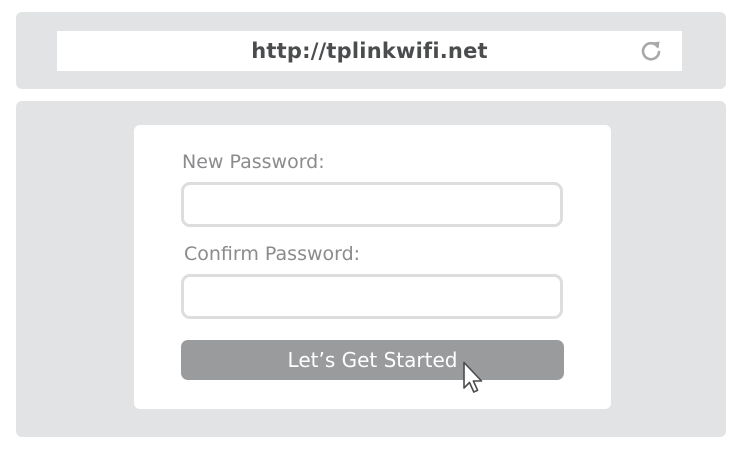  I want to click on confirm-password-input, so click(372, 296).